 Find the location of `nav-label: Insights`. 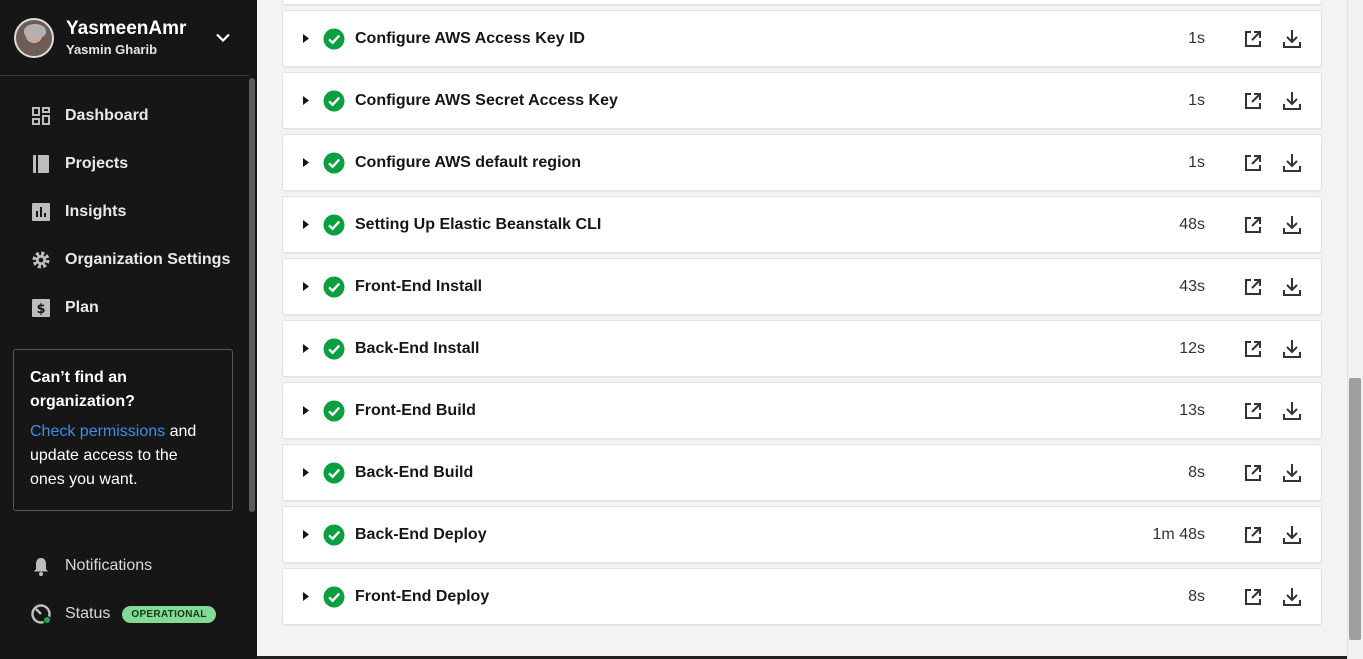

nav-label: Insights is located at coordinates (96, 211).